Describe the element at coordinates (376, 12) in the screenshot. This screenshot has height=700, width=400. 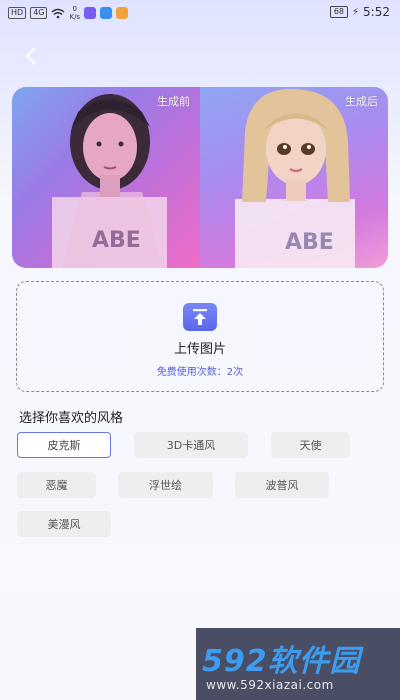
I see `clock: 5:52` at that location.